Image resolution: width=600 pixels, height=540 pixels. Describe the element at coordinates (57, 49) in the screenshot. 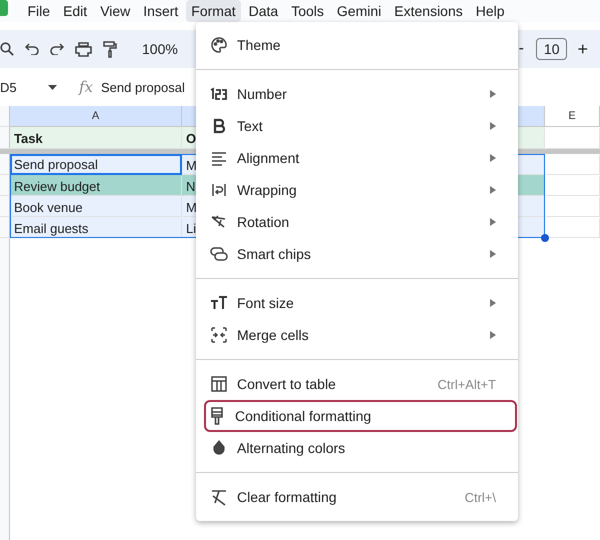

I see `redo-icon` at that location.